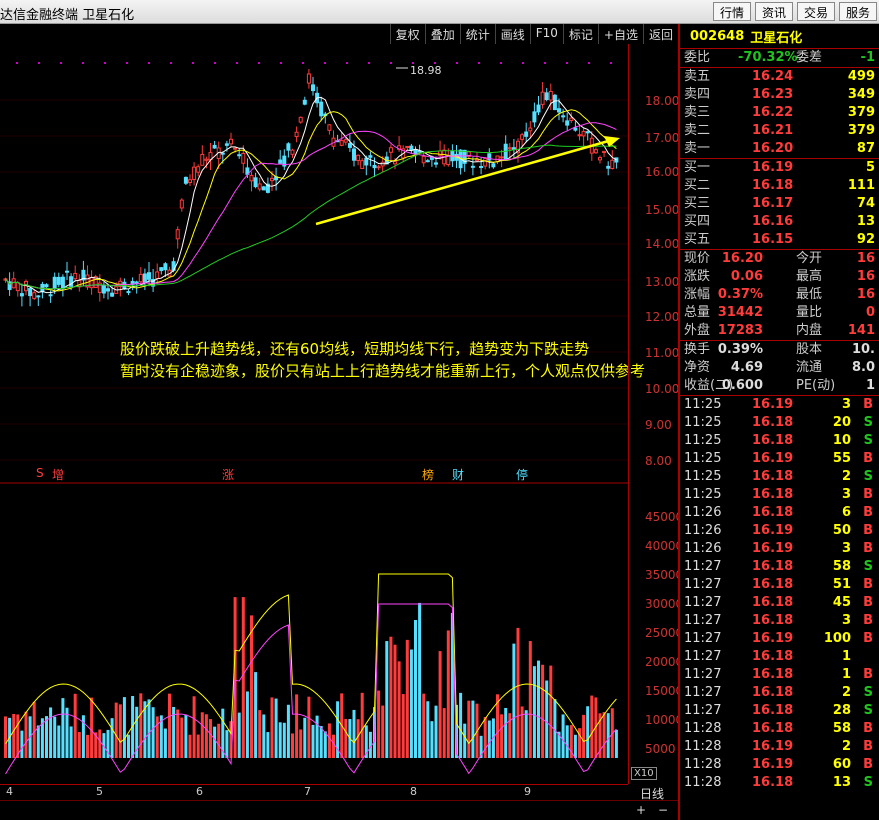 This screenshot has height=820, width=879. I want to click on order-book-row: 卖二 16.21 379, so click(779, 131).